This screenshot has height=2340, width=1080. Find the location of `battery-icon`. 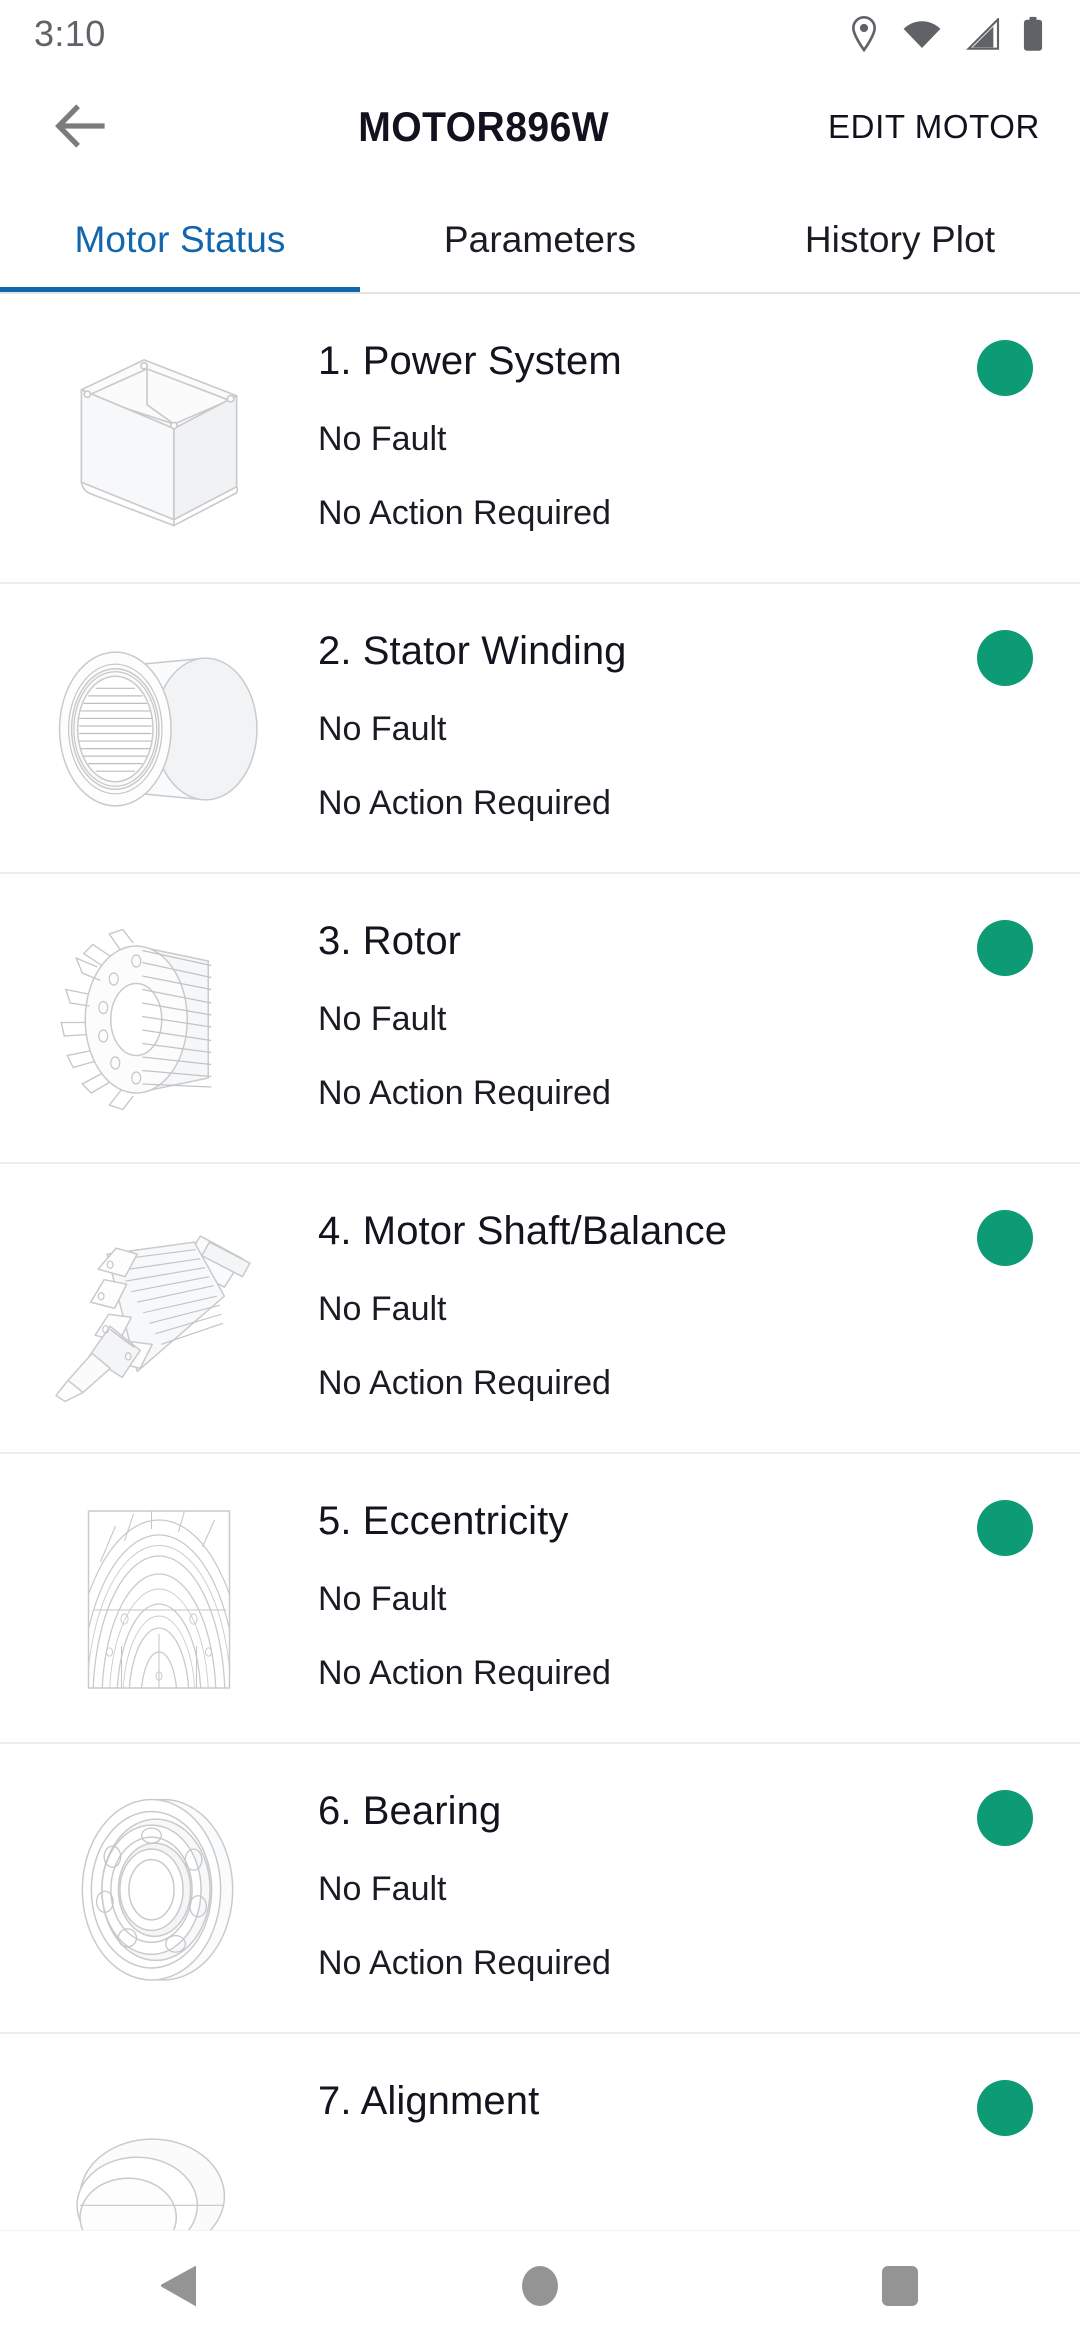

battery-icon is located at coordinates (1033, 34).